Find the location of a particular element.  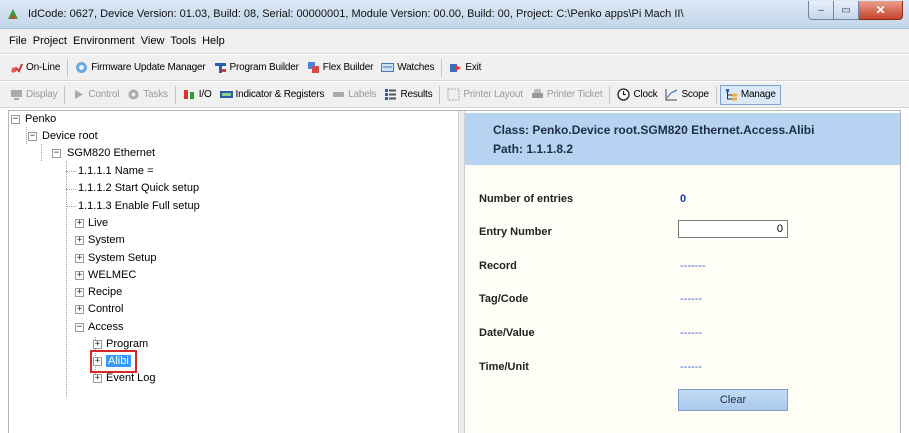

indicator-registers-label: Indicator & Registers is located at coordinates (280, 94).